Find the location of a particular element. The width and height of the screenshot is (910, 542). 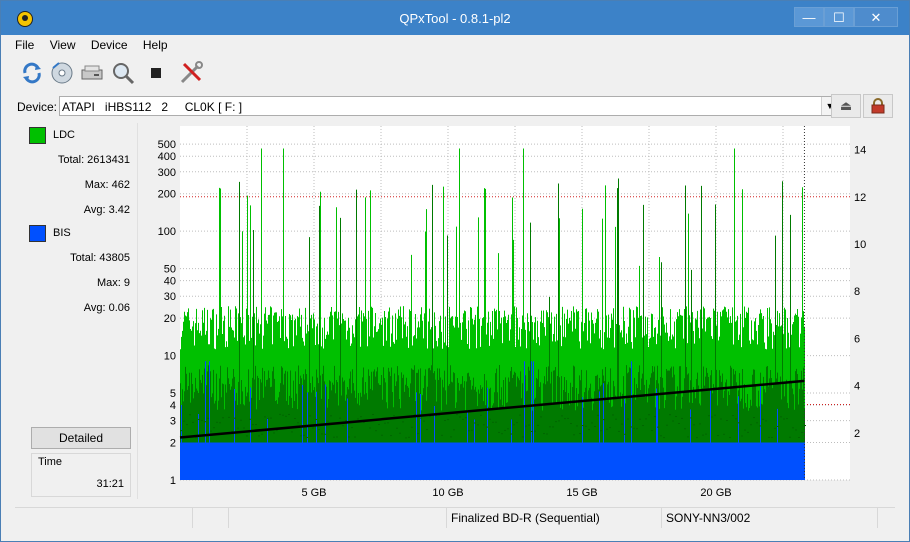

eject-icon: ⏏ is located at coordinates (846, 105).